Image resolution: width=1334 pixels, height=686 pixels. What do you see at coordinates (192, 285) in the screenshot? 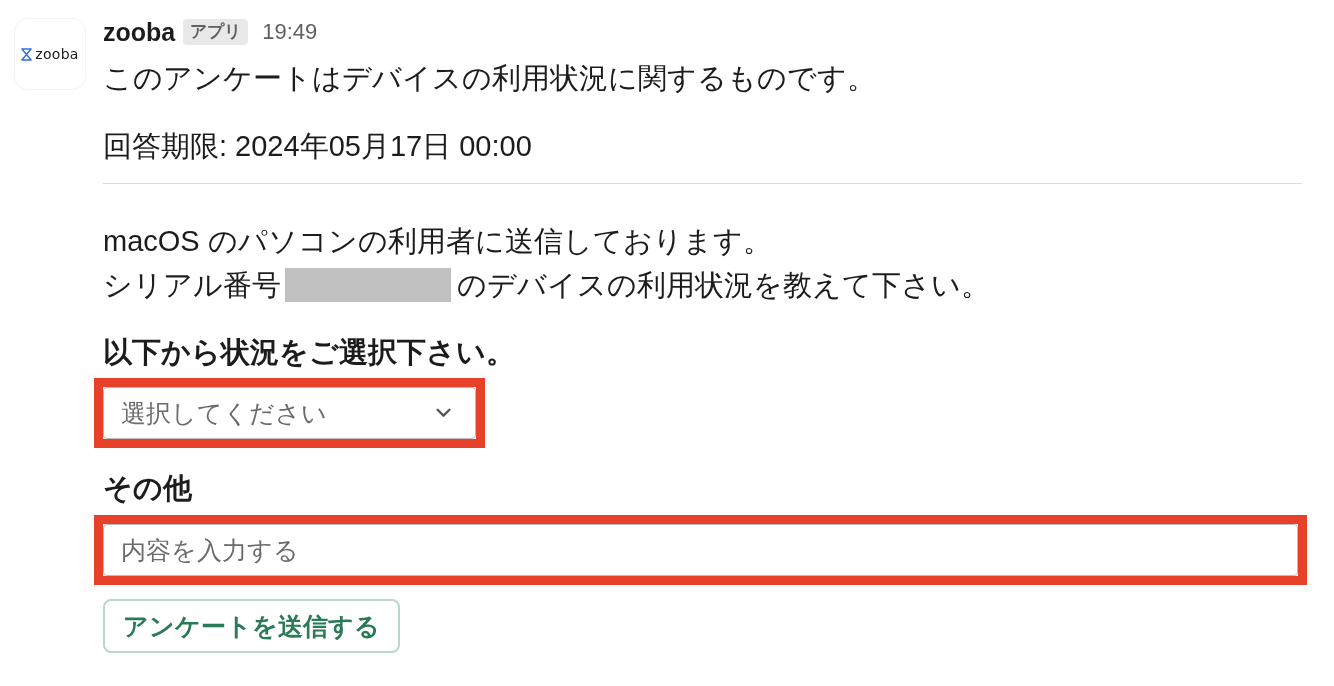
I see `body-text: シリアル番号` at bounding box center [192, 285].